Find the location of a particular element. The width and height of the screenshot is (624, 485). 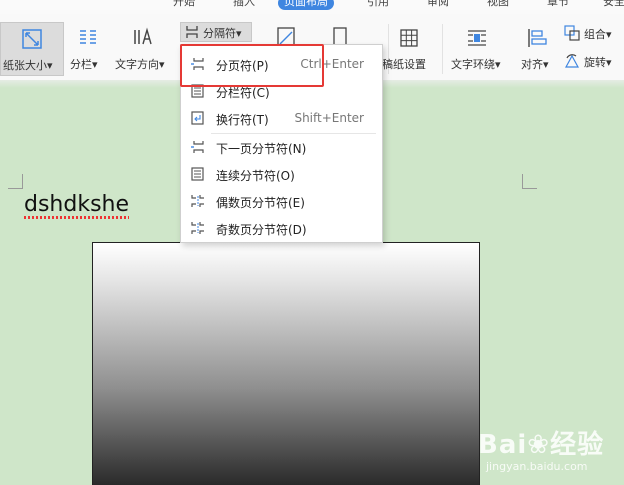

paper-size-button: 纸张大小▾ is located at coordinates (32, 49).